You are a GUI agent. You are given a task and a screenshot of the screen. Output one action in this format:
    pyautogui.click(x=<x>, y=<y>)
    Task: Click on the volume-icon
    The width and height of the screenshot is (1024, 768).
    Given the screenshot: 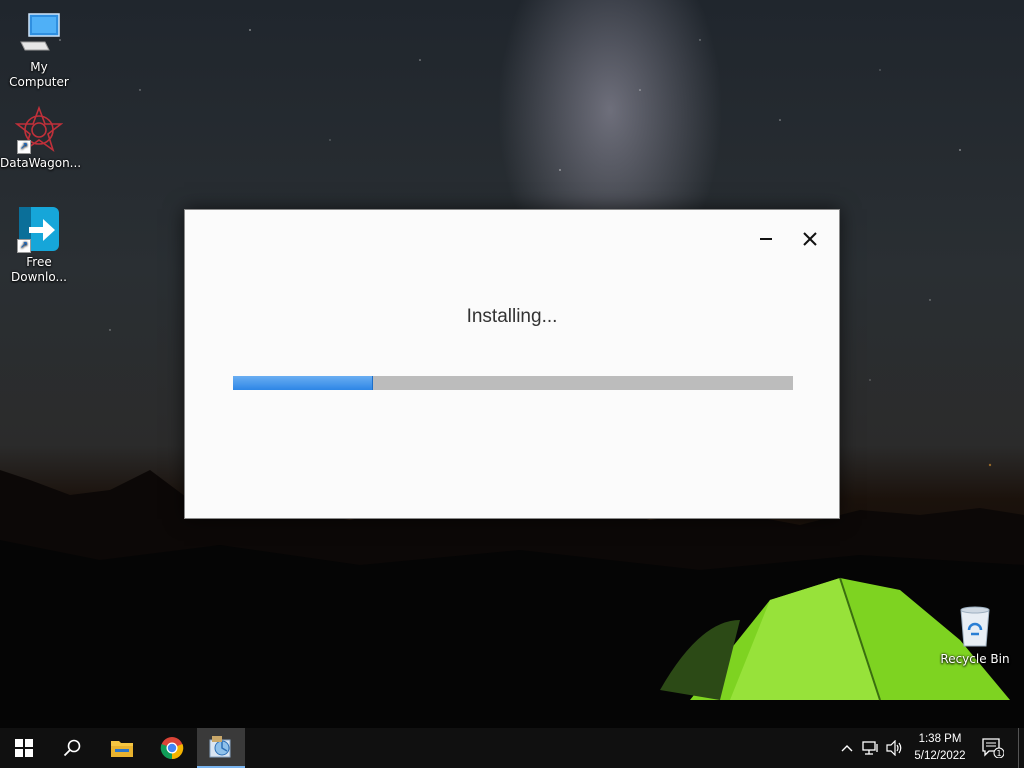 What is the action you would take?
    pyautogui.click(x=894, y=748)
    